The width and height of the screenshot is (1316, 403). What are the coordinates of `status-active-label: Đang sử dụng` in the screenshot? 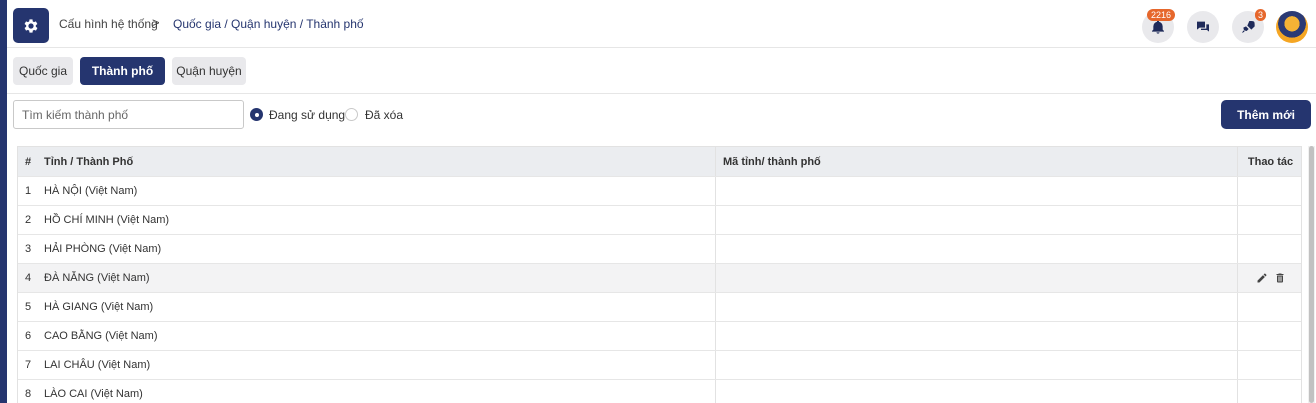 It's located at (307, 115).